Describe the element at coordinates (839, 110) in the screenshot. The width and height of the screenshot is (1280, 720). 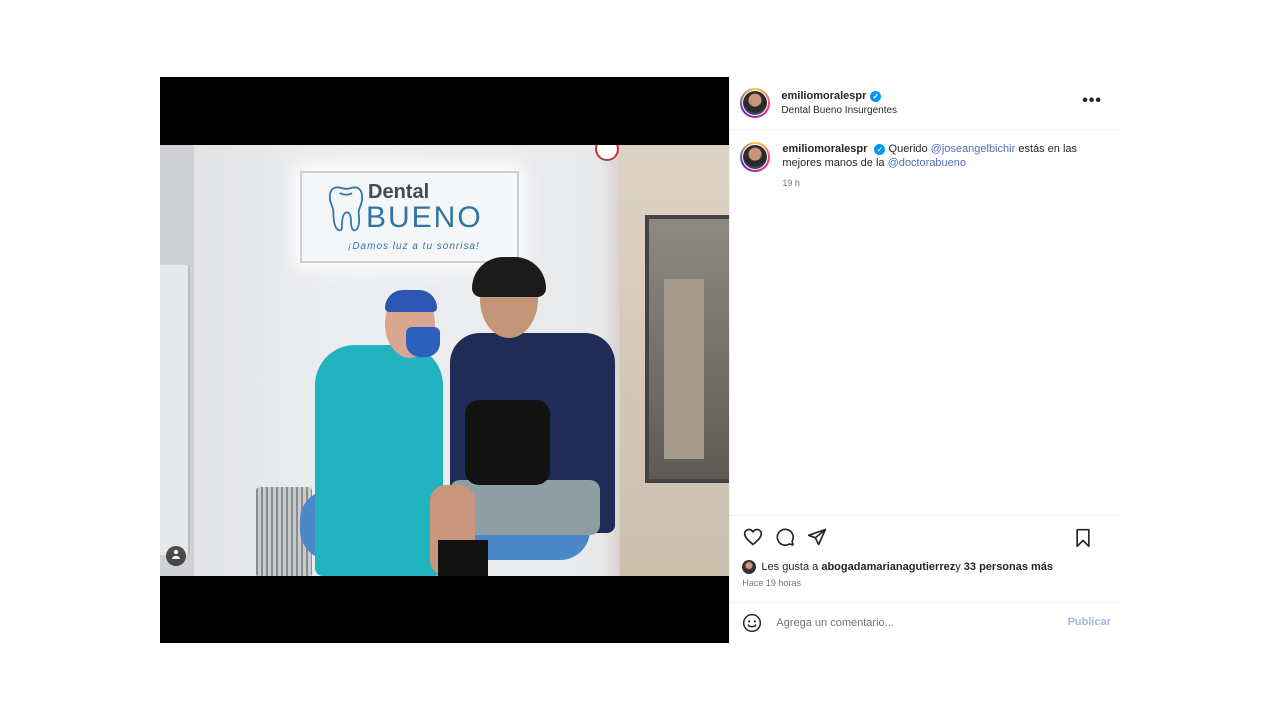
I see `post-location: Dental Bueno Insurgentes` at that location.